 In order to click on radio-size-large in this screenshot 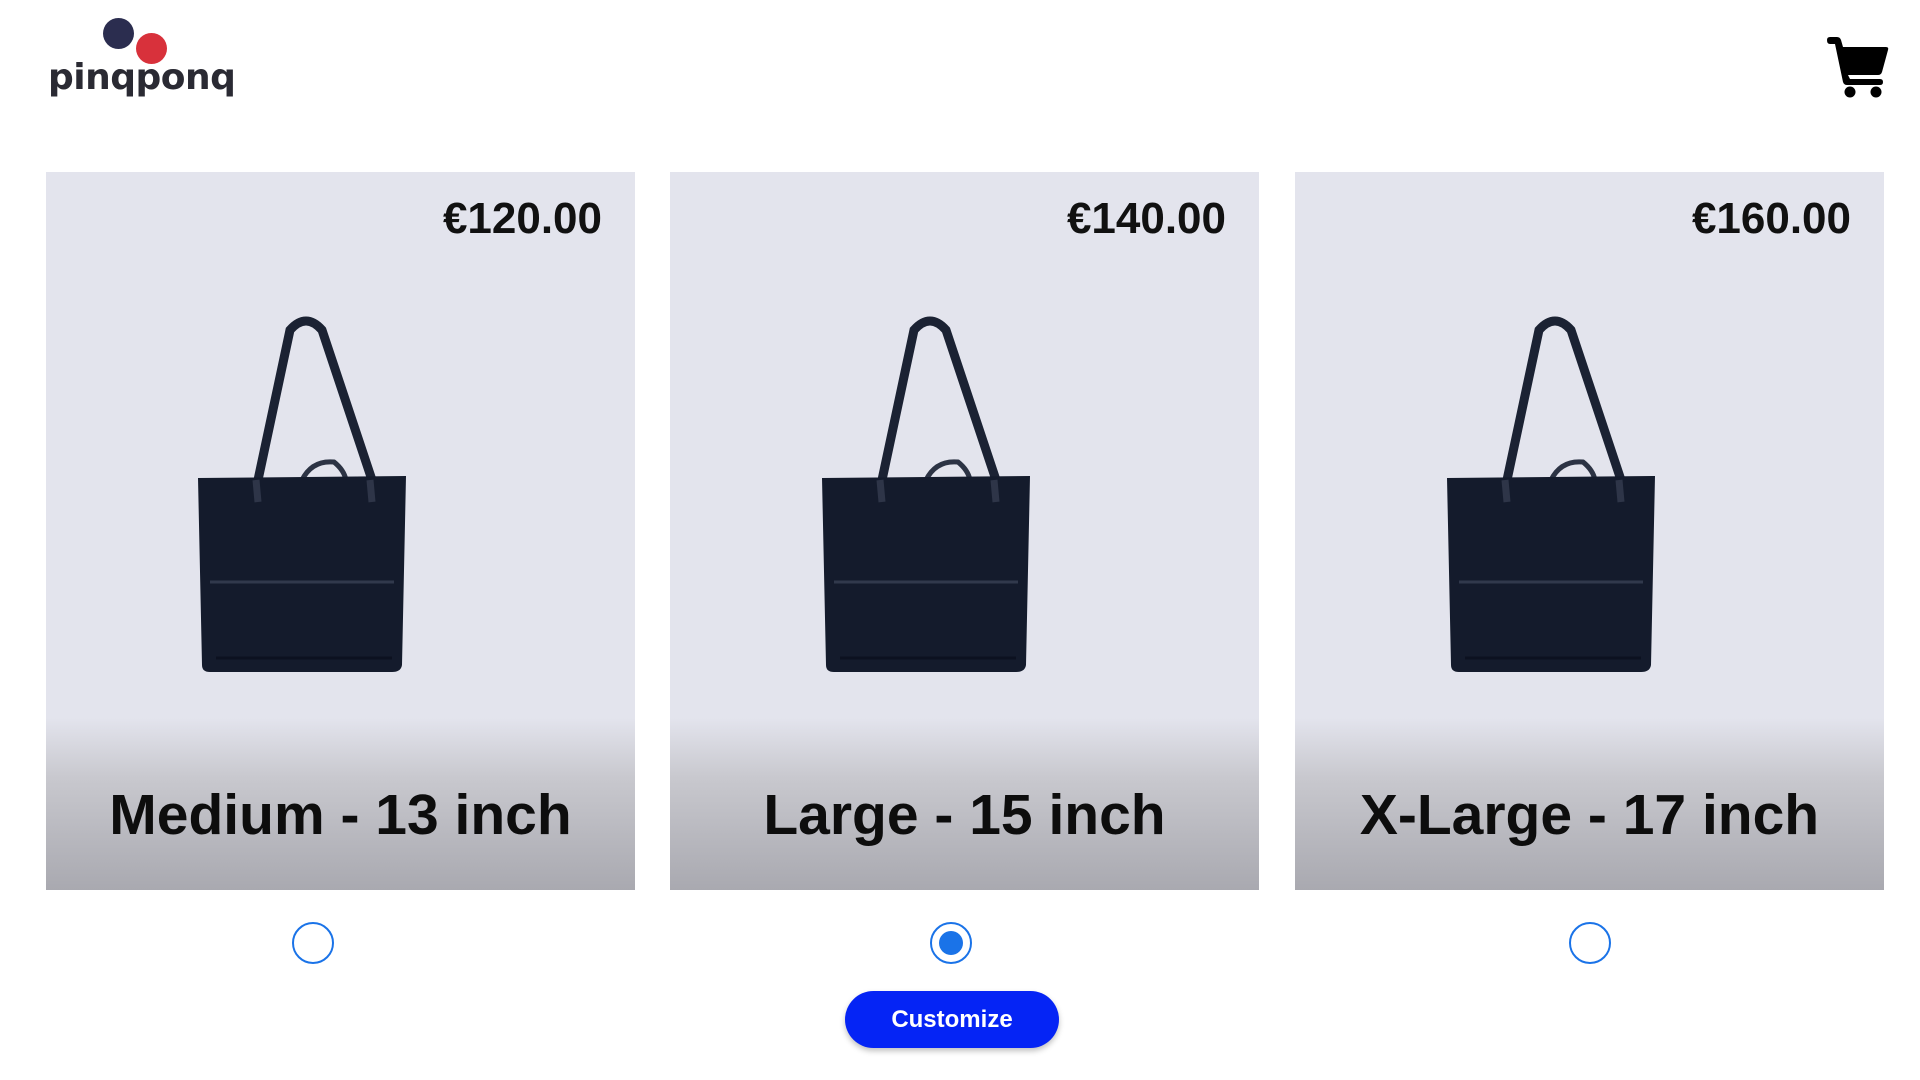, I will do `click(951, 943)`.